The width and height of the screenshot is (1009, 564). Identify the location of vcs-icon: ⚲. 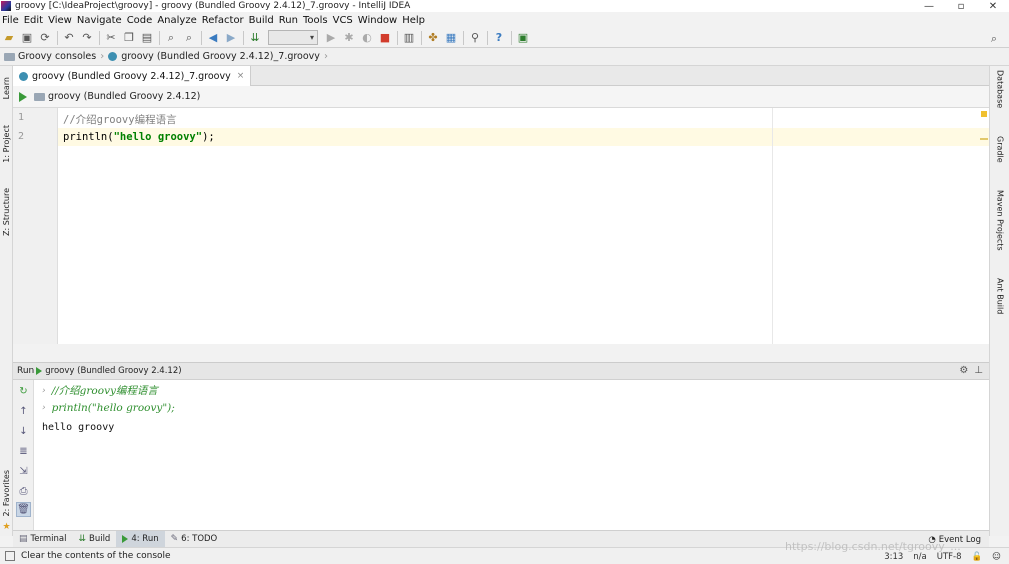
(475, 38).